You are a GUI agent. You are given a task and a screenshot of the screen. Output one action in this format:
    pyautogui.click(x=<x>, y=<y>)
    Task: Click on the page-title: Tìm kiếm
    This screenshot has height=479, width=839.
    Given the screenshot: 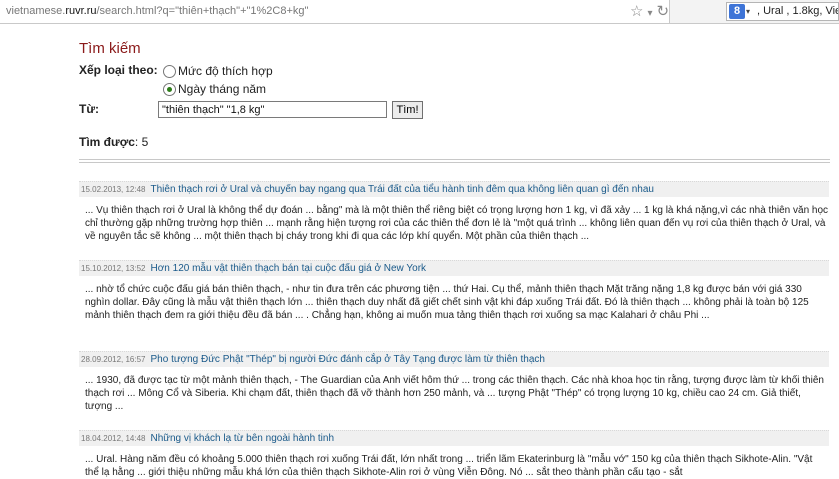 What is the action you would take?
    pyautogui.click(x=110, y=48)
    